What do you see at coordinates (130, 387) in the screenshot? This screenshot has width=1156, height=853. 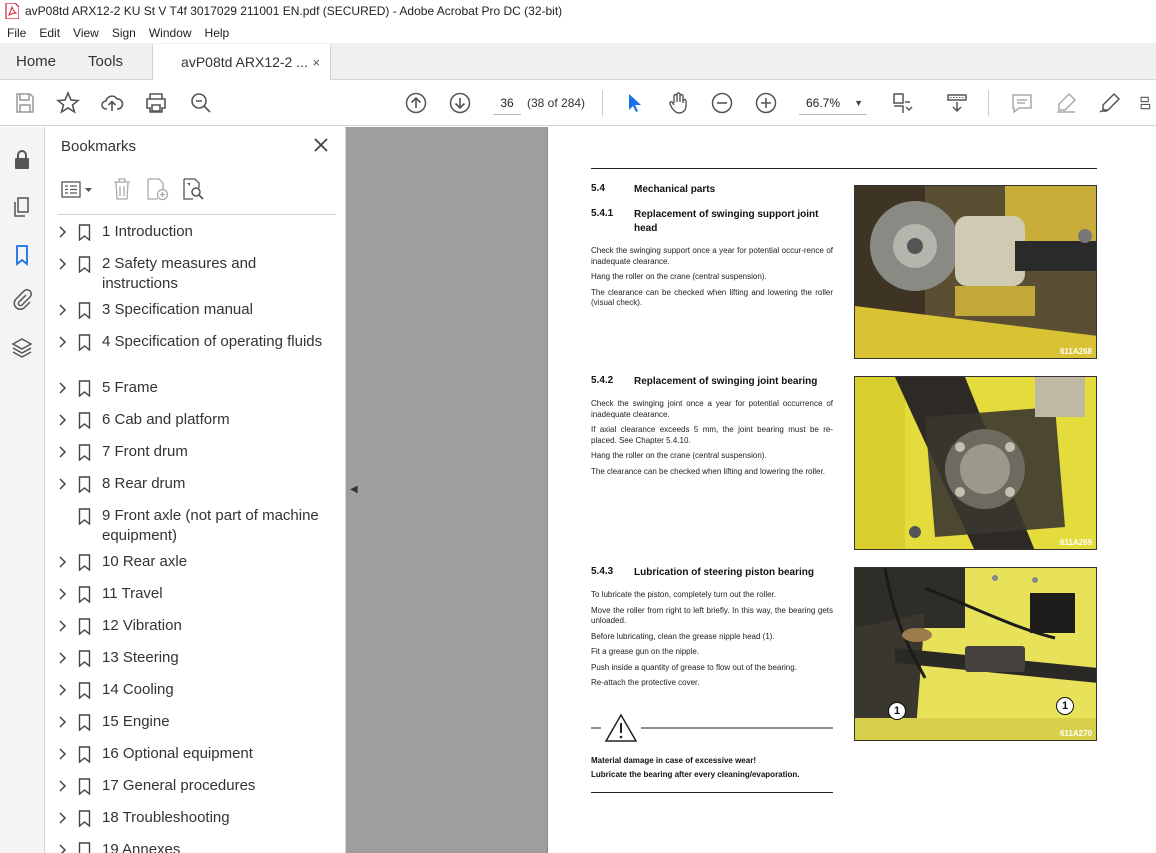 I see `bookmark-label: 5 Frame` at bounding box center [130, 387].